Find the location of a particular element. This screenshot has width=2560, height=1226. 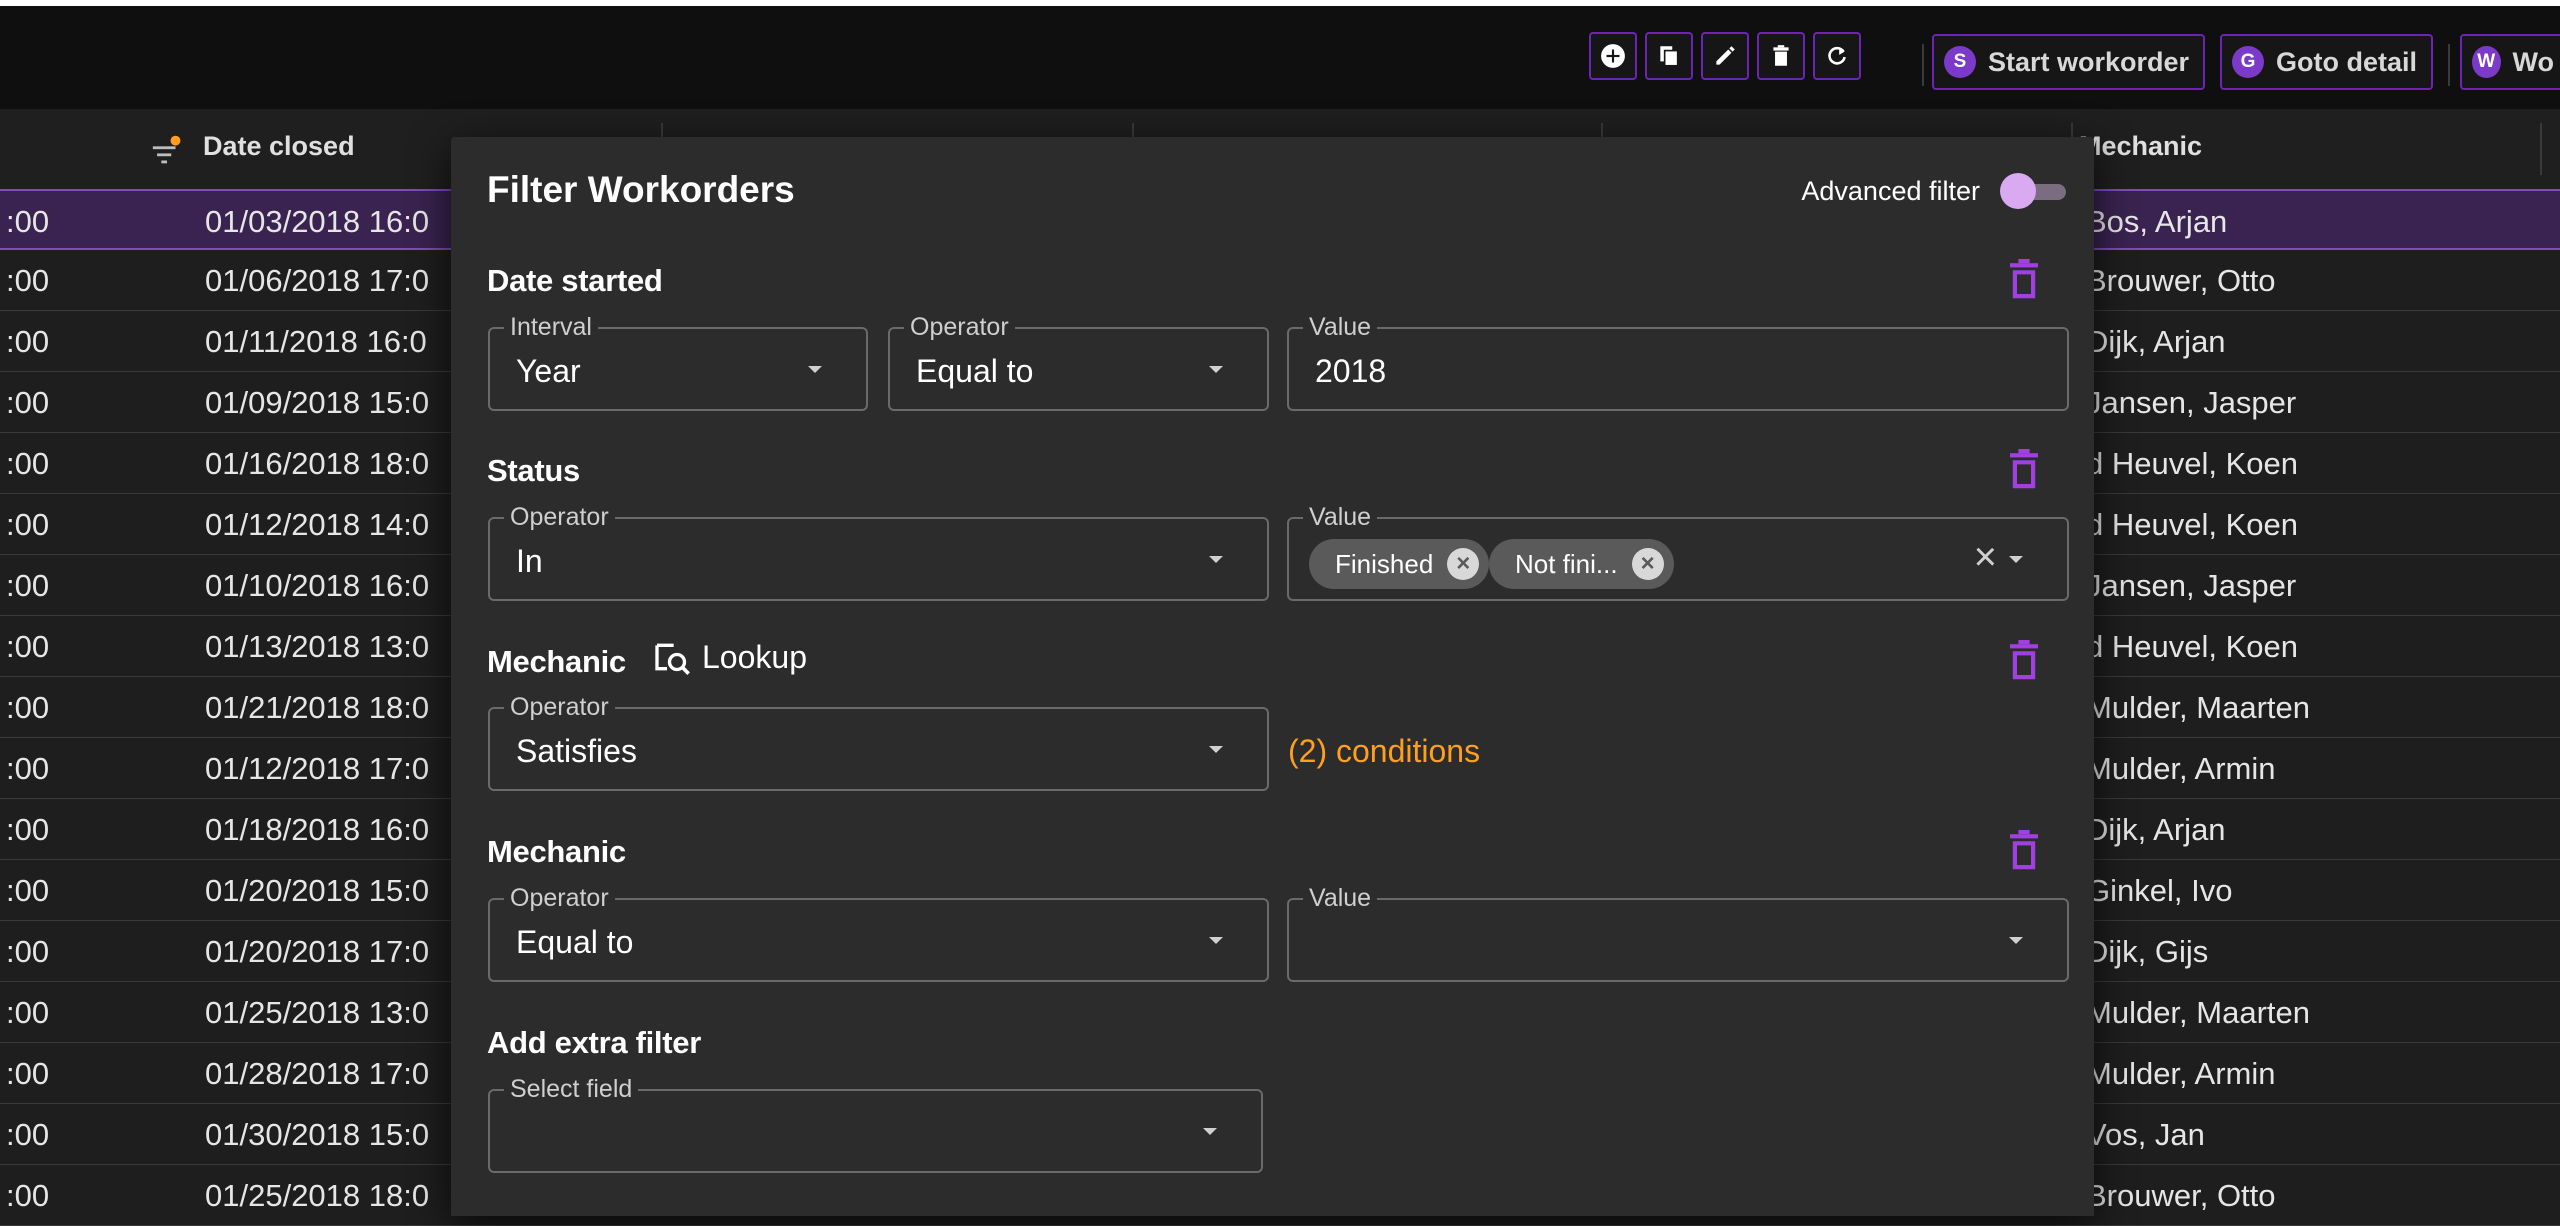

chip-not-finished: Not fini... × is located at coordinates (1581, 564).